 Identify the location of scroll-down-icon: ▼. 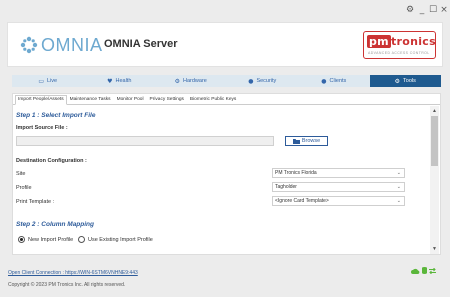
(434, 249).